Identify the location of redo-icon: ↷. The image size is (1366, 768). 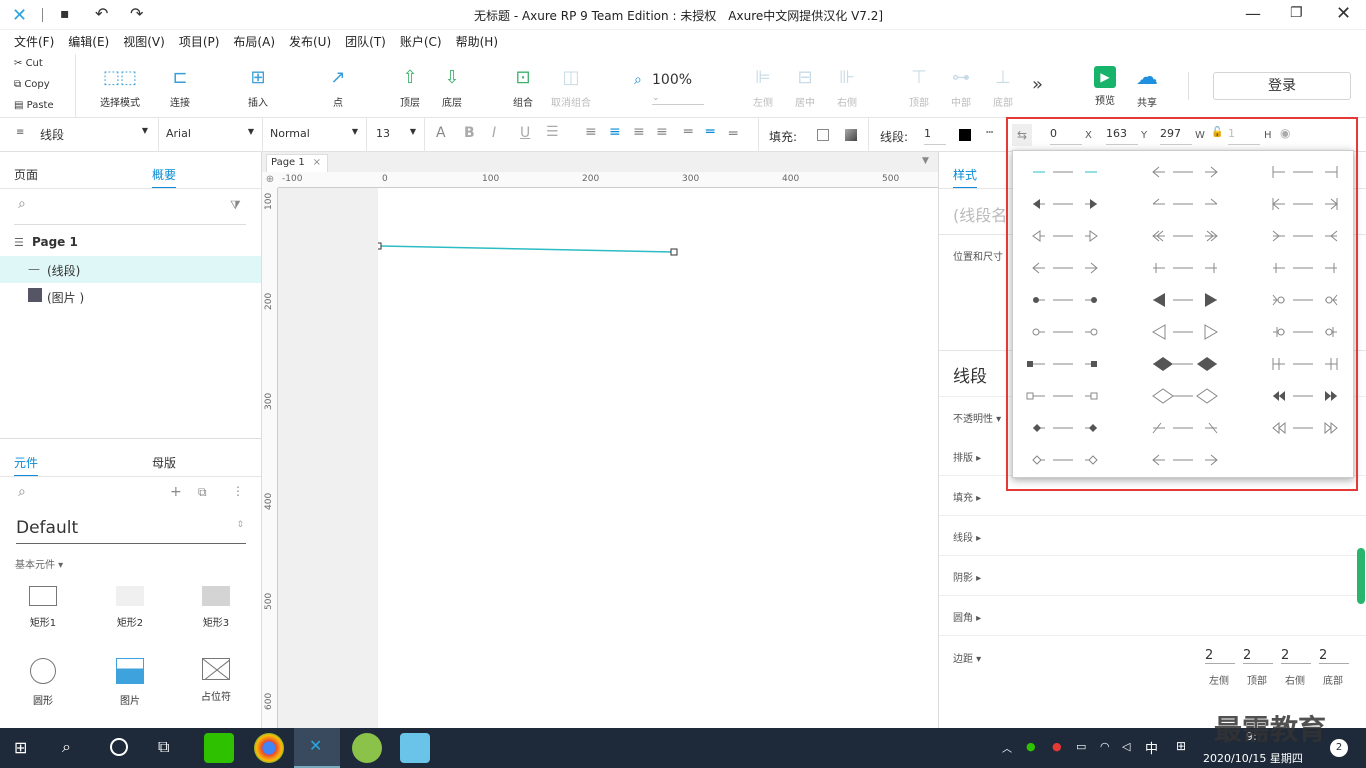
(136, 13).